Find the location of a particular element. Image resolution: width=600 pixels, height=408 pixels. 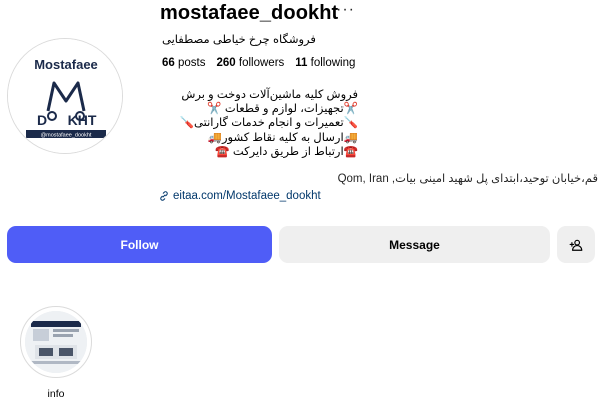

profile-username: mostafaee_dookht is located at coordinates (249, 13).